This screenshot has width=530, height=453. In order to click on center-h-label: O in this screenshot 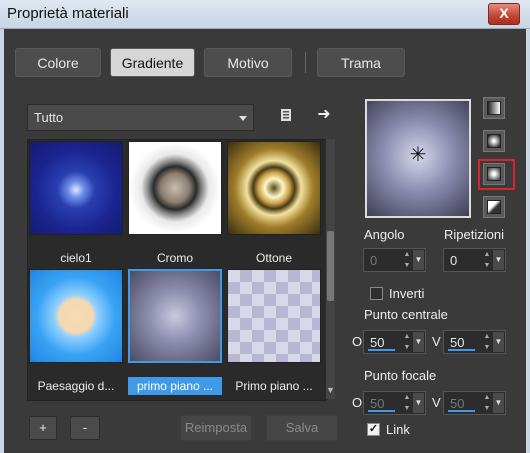, I will do `click(357, 341)`.